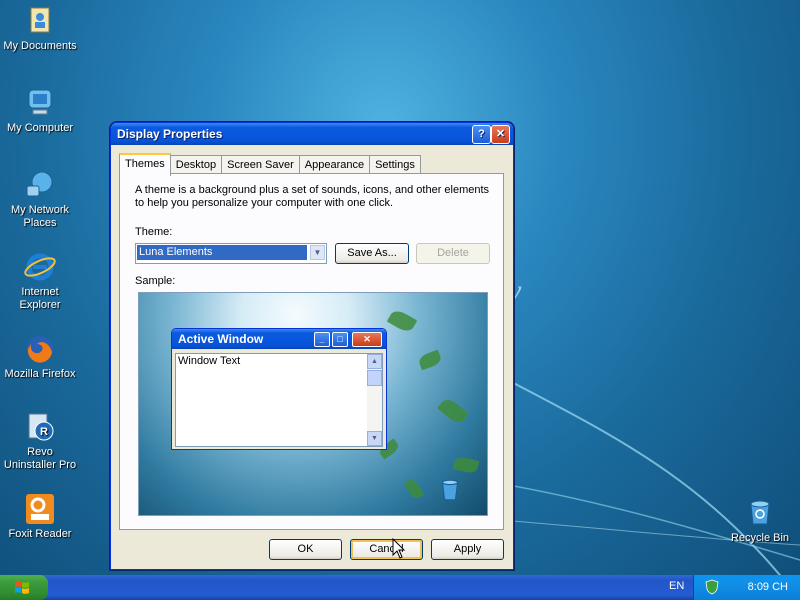 The image size is (800, 600). I want to click on tab-themes: Themes, so click(145, 164).